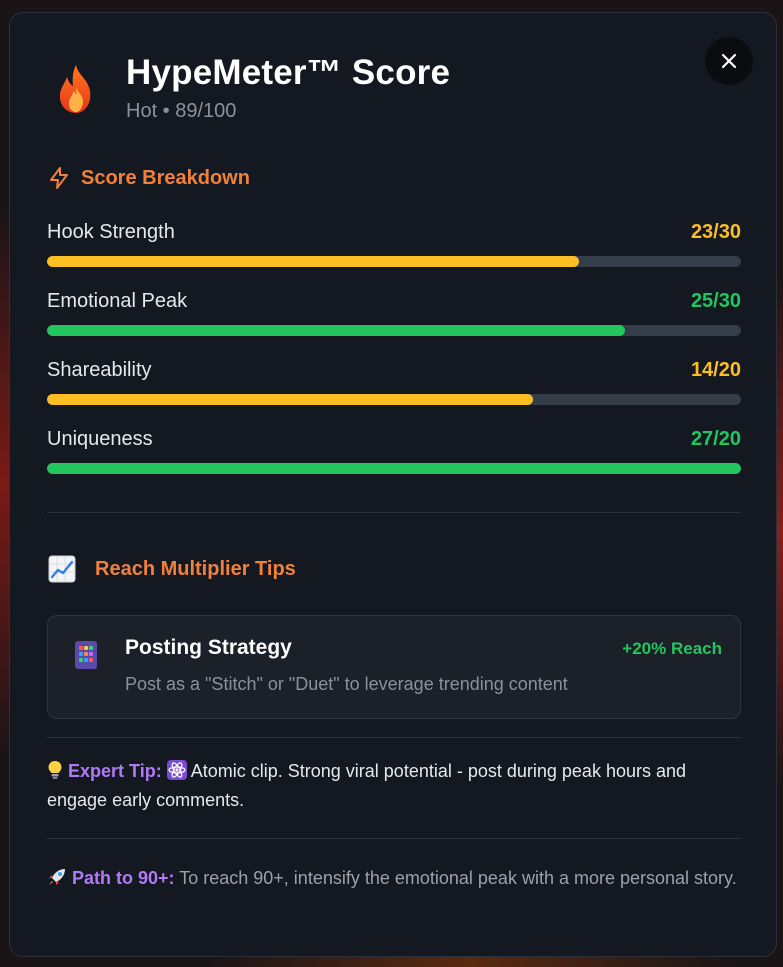  I want to click on metric-shareability: Shareability 14/20, so click(394, 382).